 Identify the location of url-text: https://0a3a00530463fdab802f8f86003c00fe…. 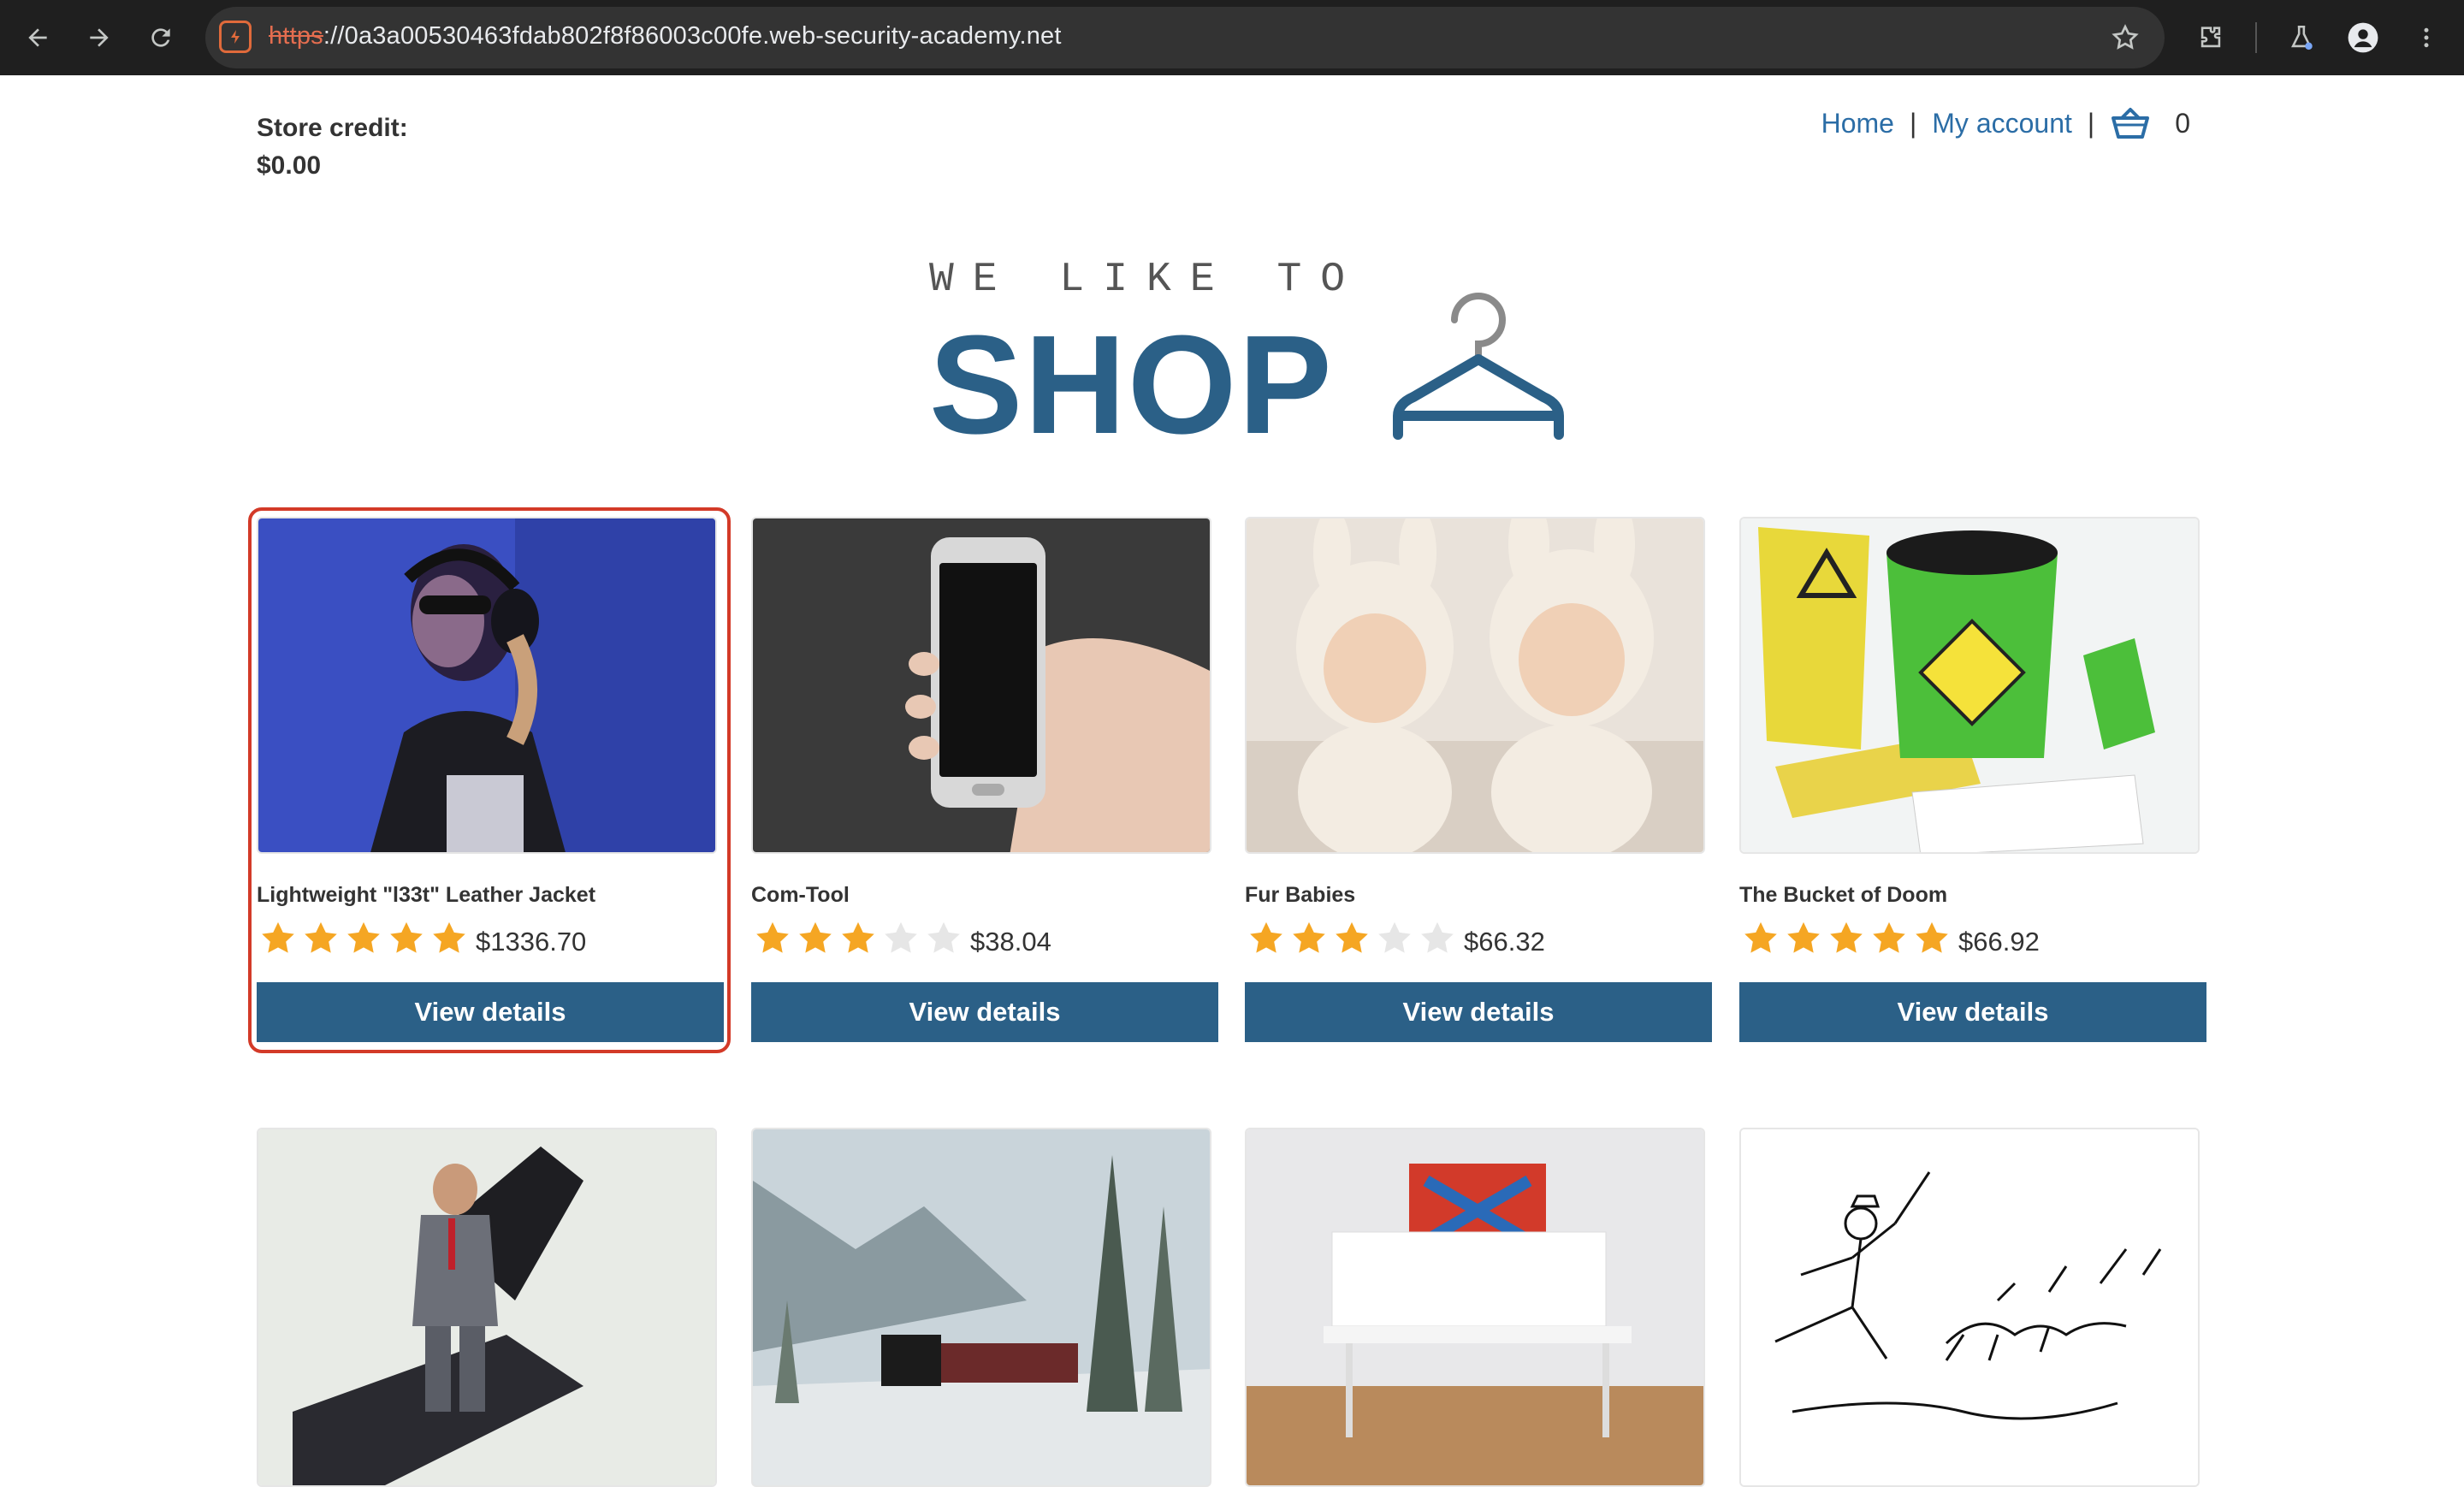
(665, 36).